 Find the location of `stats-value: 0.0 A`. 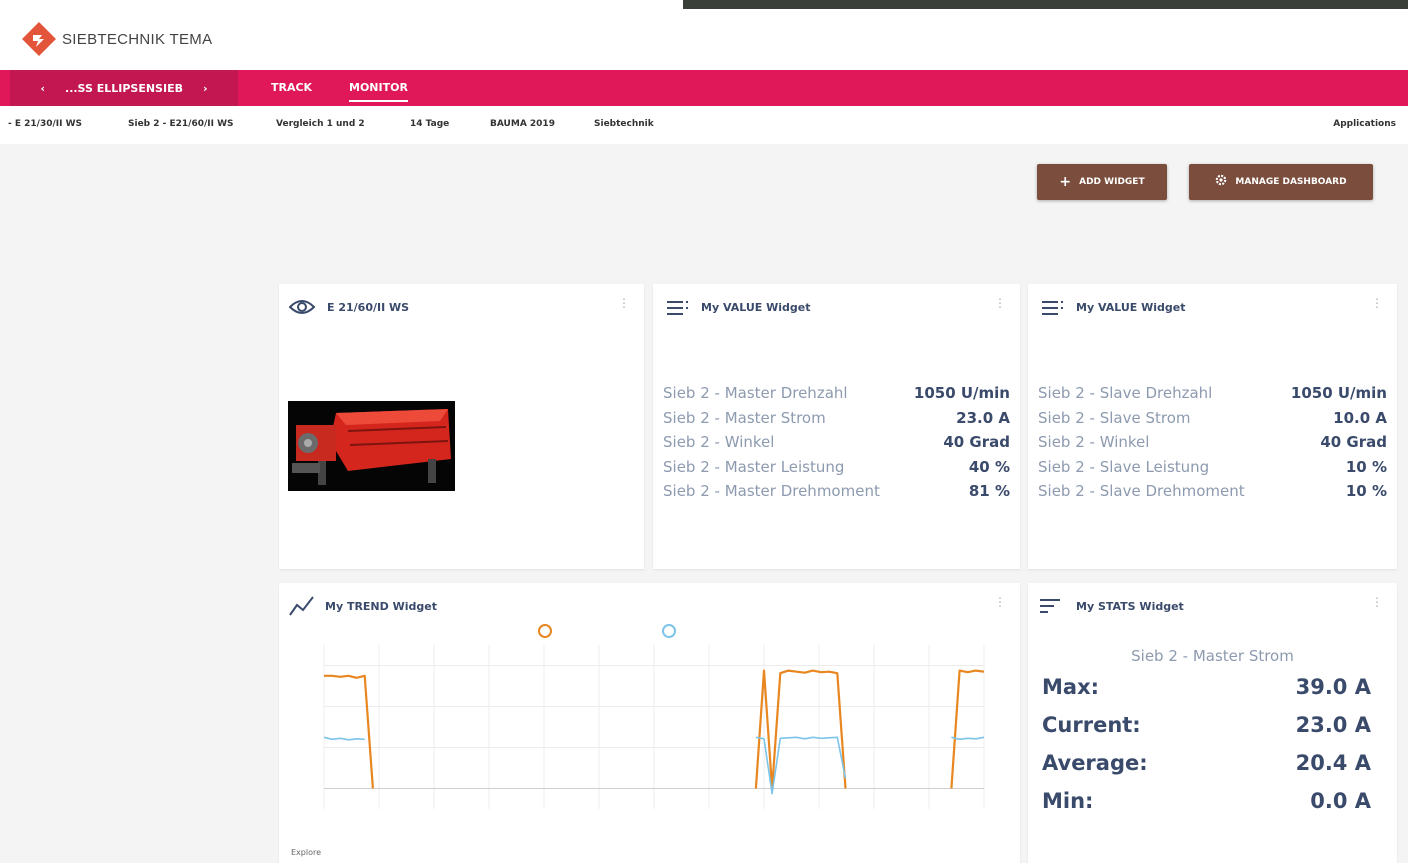

stats-value: 0.0 A is located at coordinates (1340, 801).